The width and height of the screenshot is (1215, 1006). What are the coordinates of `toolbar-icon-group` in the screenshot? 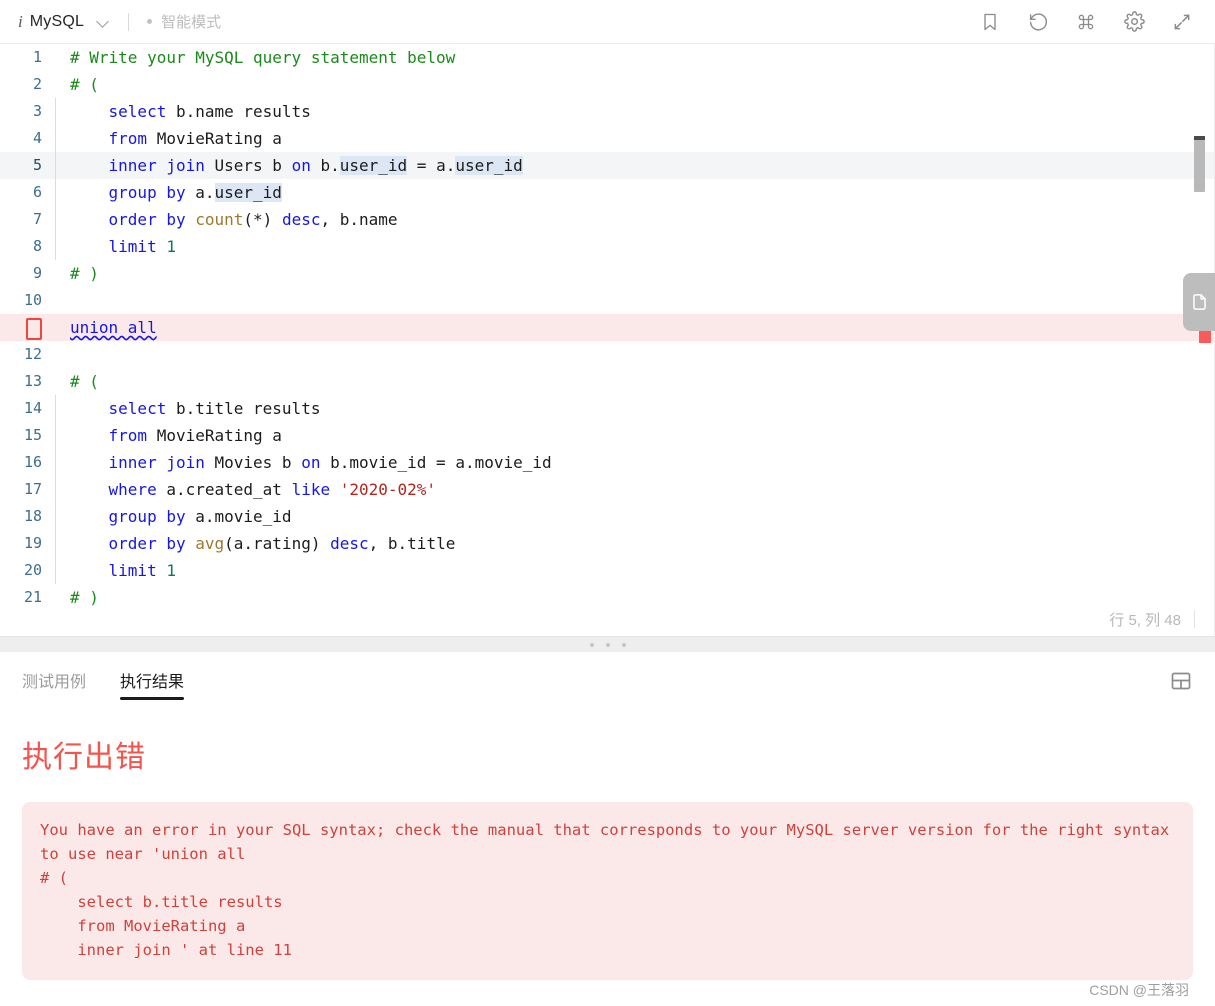 It's located at (1097, 22).